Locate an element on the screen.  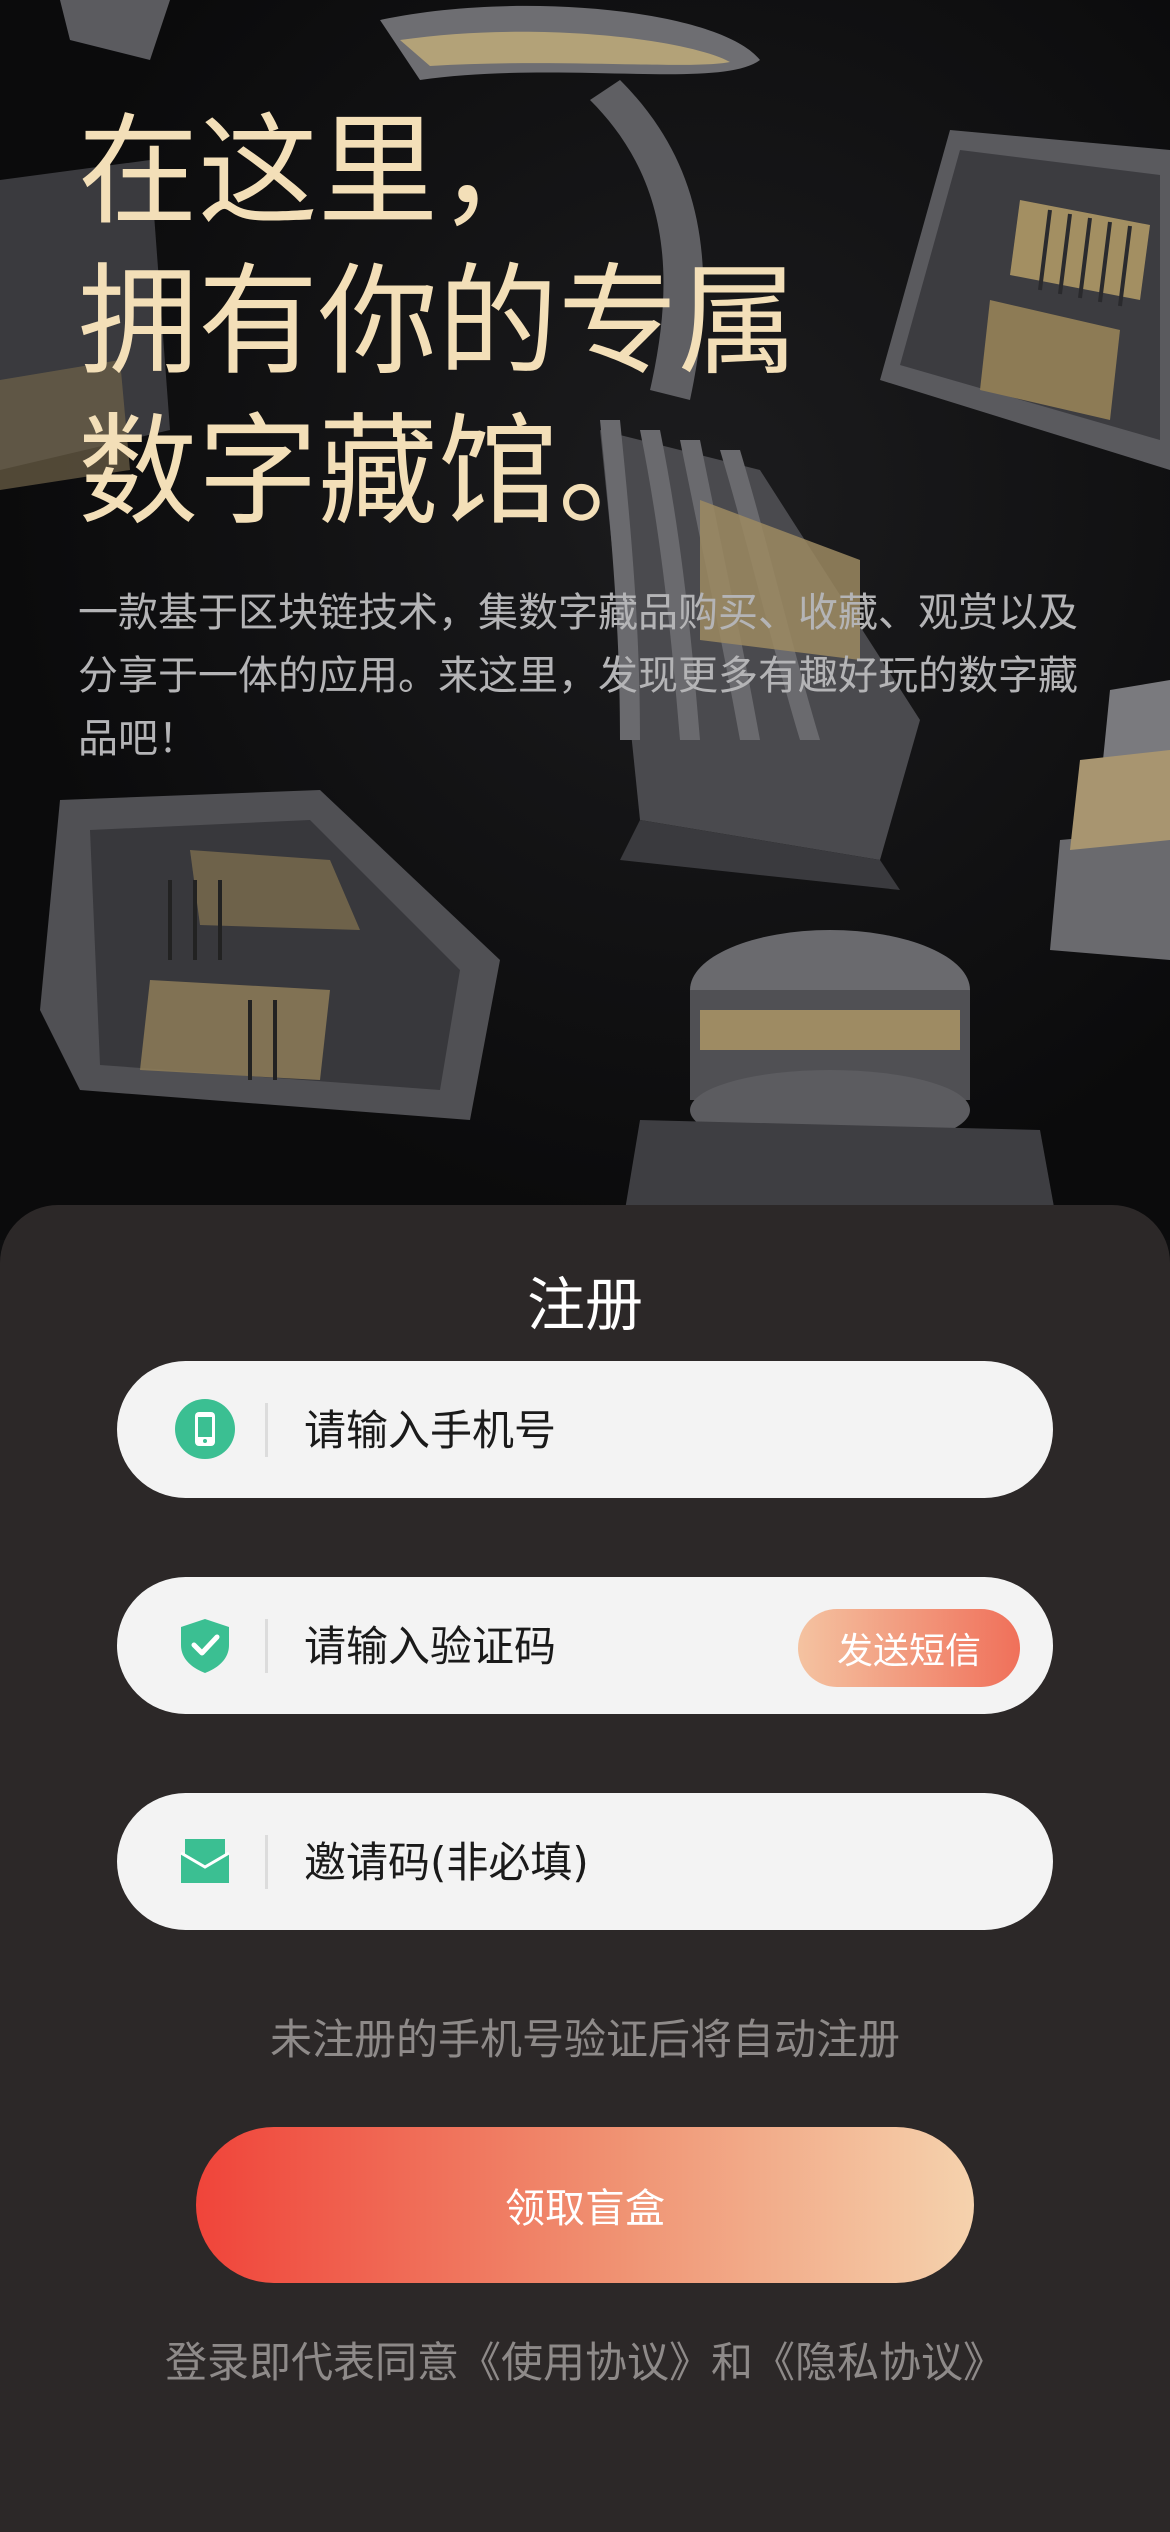
phone-input is located at coordinates (544, 1430).